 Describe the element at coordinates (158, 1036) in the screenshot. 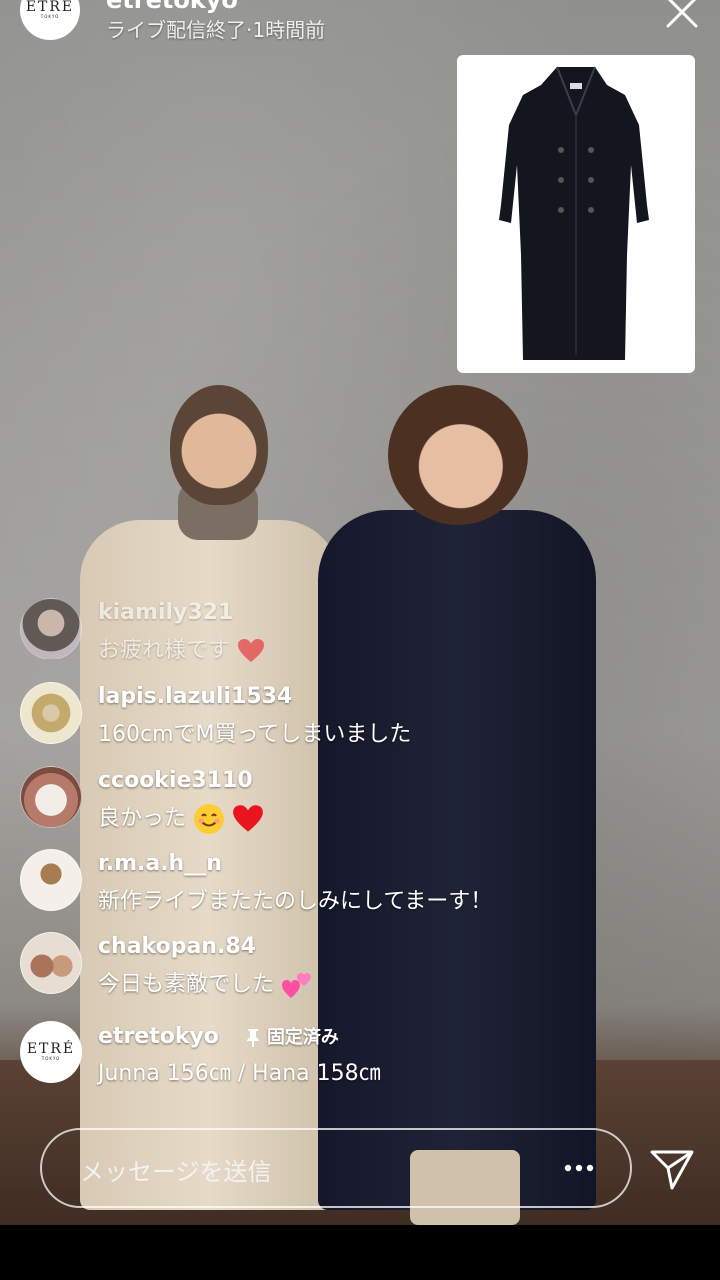

I see `pinned-username: etretokyo` at that location.